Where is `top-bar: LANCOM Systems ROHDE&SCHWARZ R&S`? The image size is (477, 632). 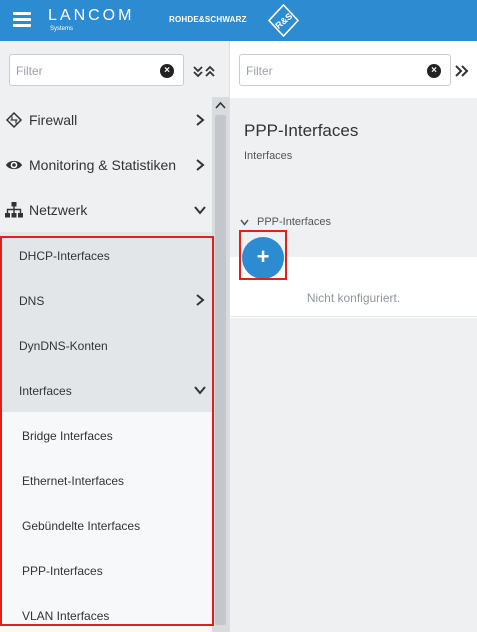 top-bar: LANCOM Systems ROHDE&SCHWARZ R&S is located at coordinates (238, 20).